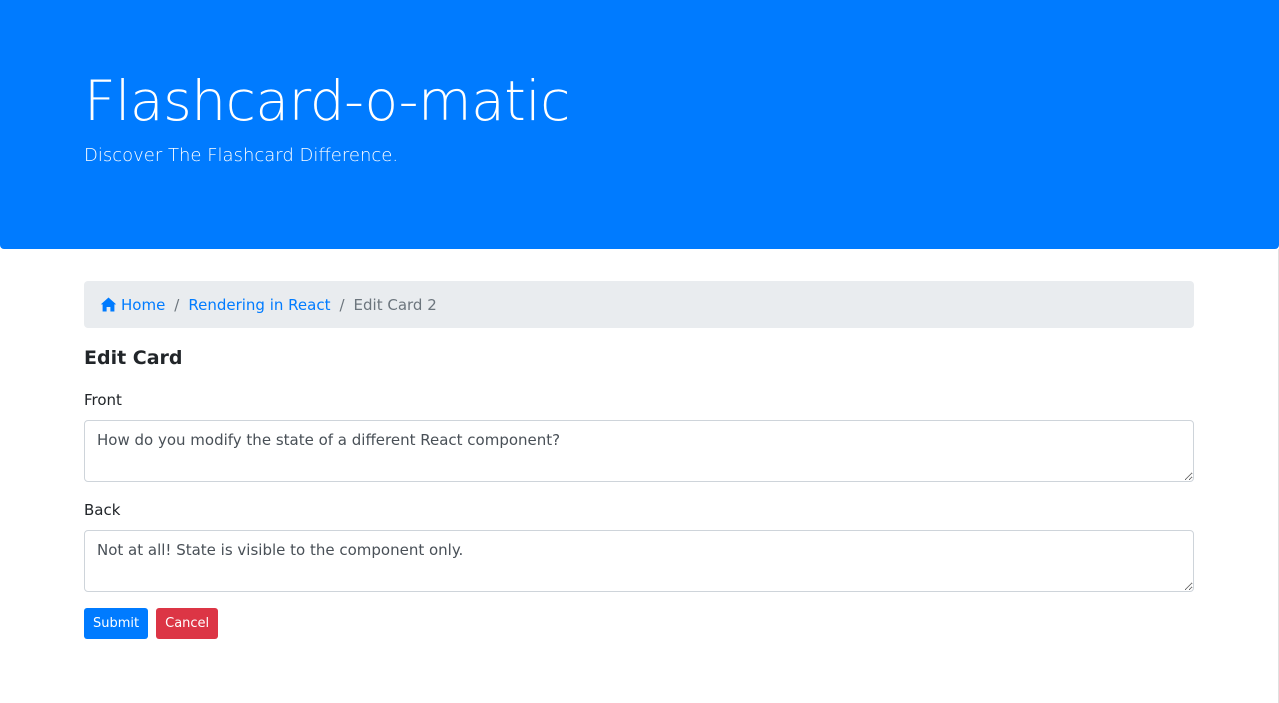  What do you see at coordinates (108, 304) in the screenshot?
I see `home-icon` at bounding box center [108, 304].